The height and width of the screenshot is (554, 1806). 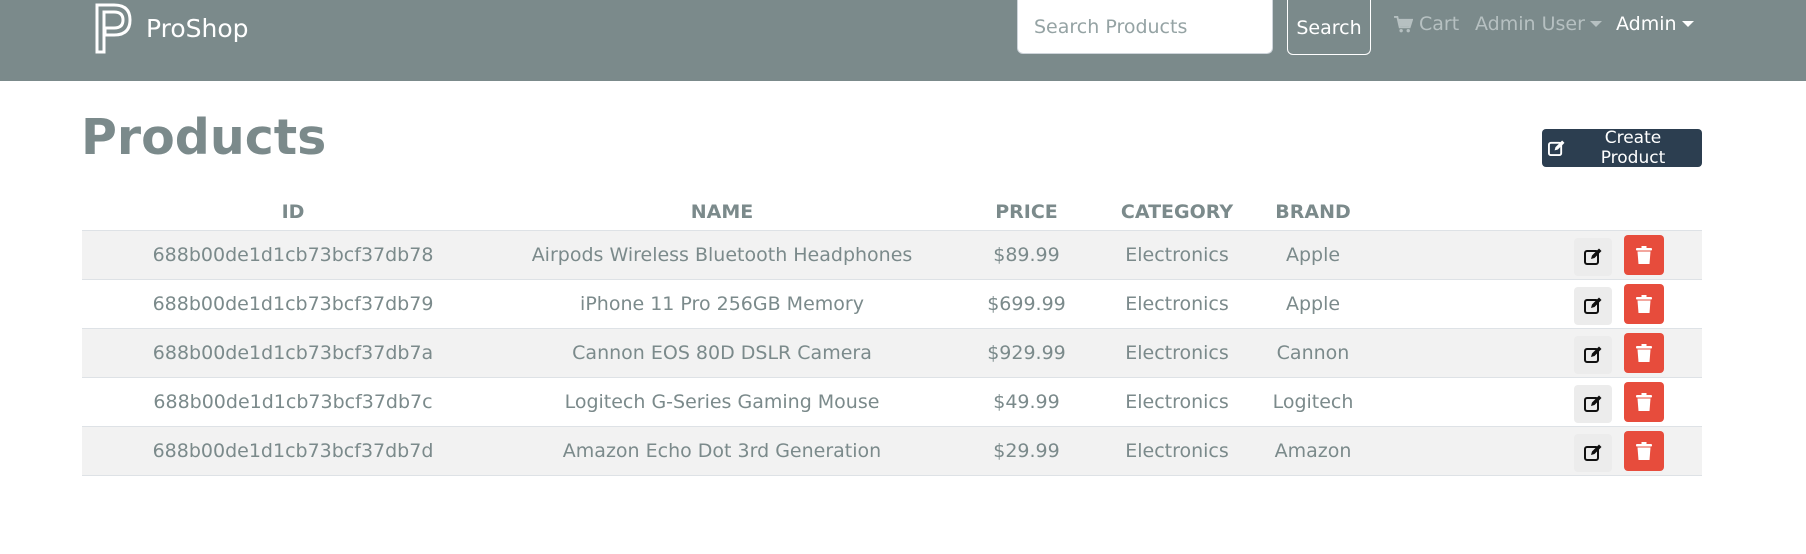 I want to click on cell-name: Cannon EOS 80D DSLR Camera, so click(x=722, y=353).